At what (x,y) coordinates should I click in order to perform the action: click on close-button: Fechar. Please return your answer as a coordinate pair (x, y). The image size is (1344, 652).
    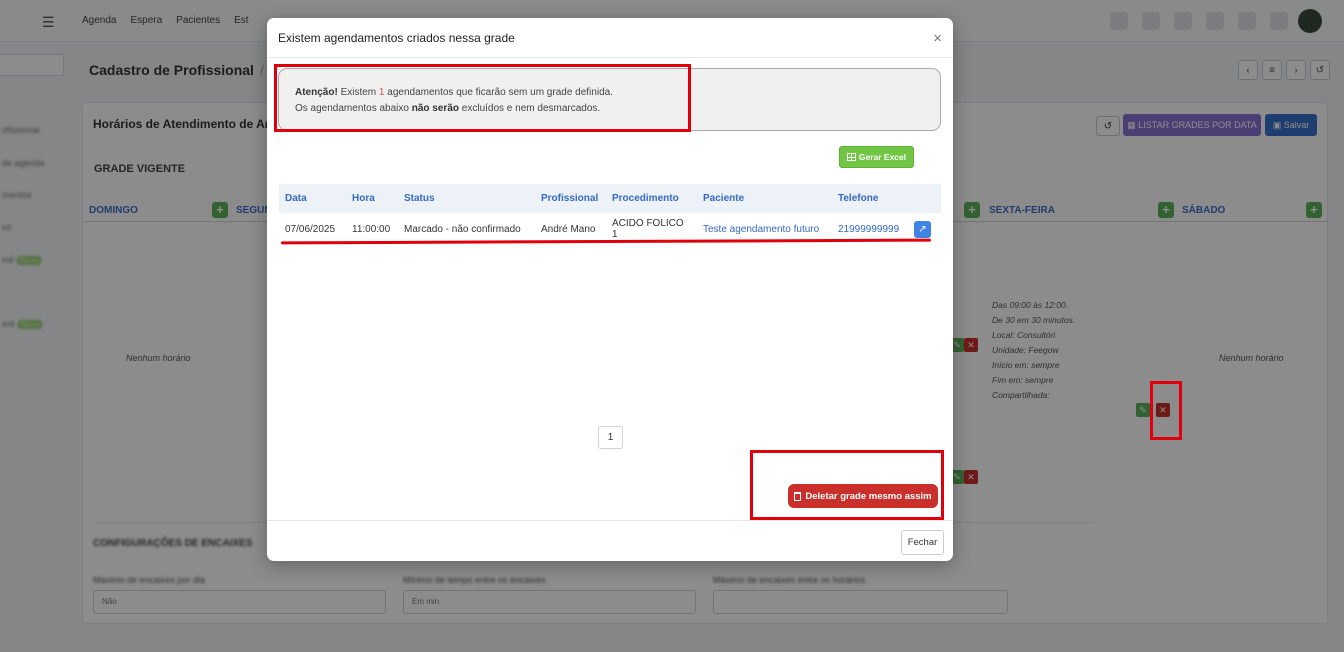
    Looking at the image, I should click on (922, 542).